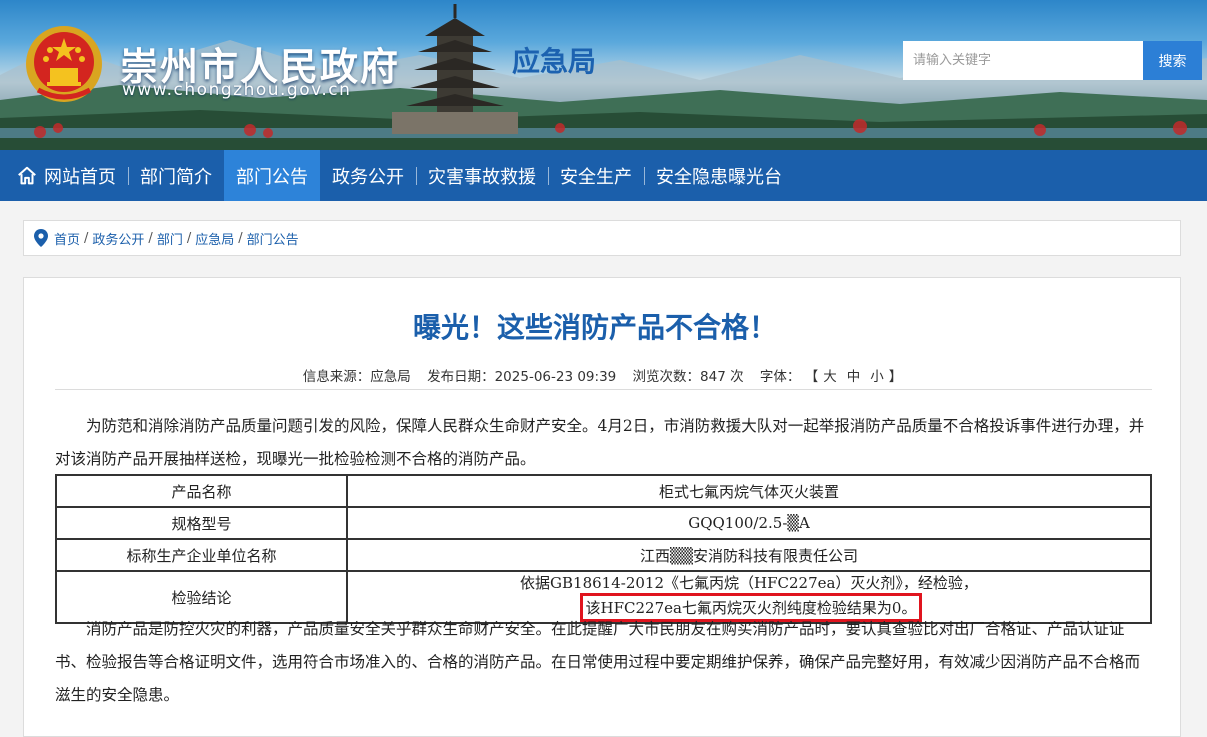 This screenshot has width=1207, height=737. I want to click on nav-item-disaster-rescue: 灾害事故救援, so click(482, 175).